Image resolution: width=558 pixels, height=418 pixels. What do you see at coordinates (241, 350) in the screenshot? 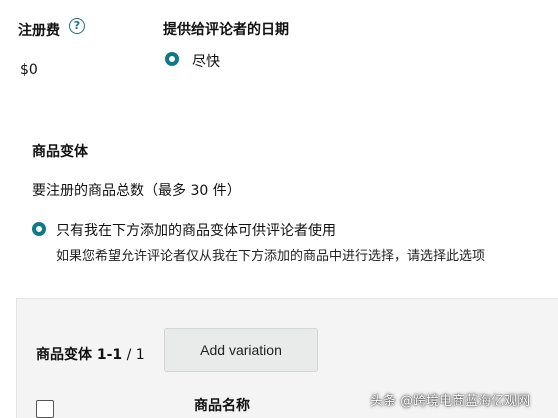
I see `add-variation-button: Add variation` at bounding box center [241, 350].